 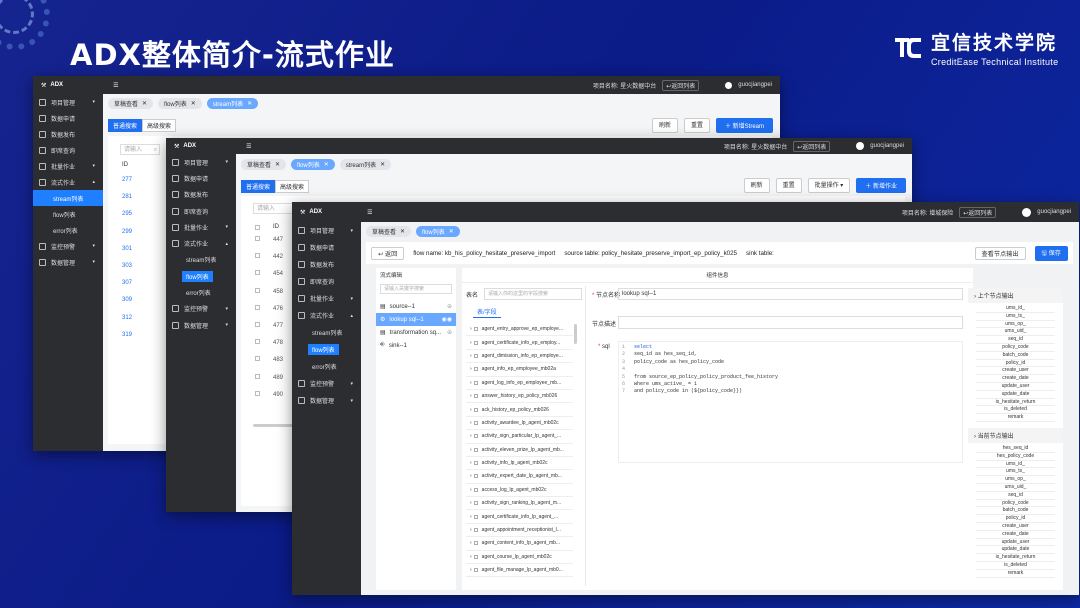 I want to click on pane-splitter, so click(x=585, y=436).